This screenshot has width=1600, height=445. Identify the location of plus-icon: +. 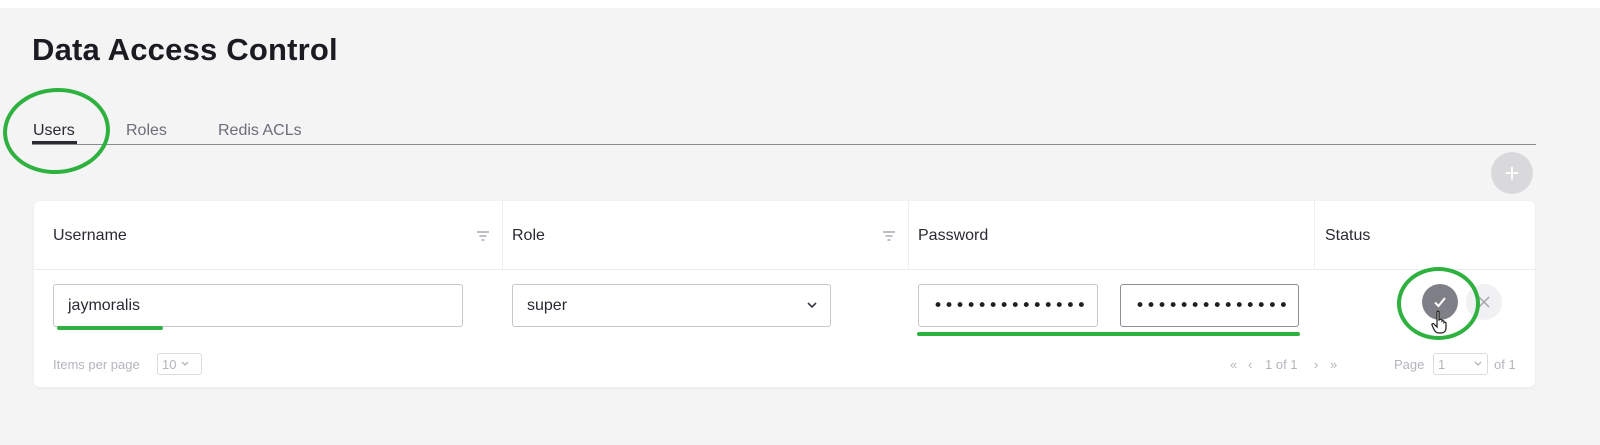
(1512, 173).